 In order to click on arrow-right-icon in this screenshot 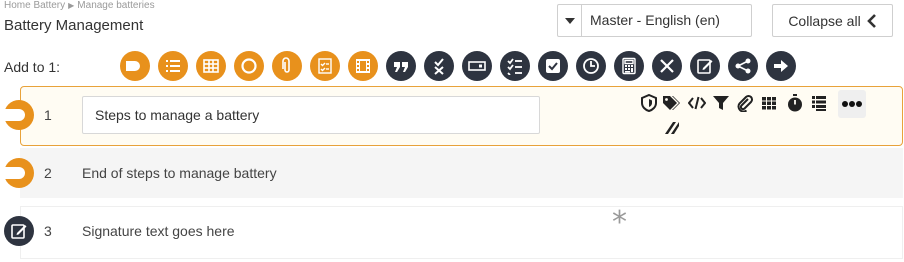, I will do `click(781, 66)`.